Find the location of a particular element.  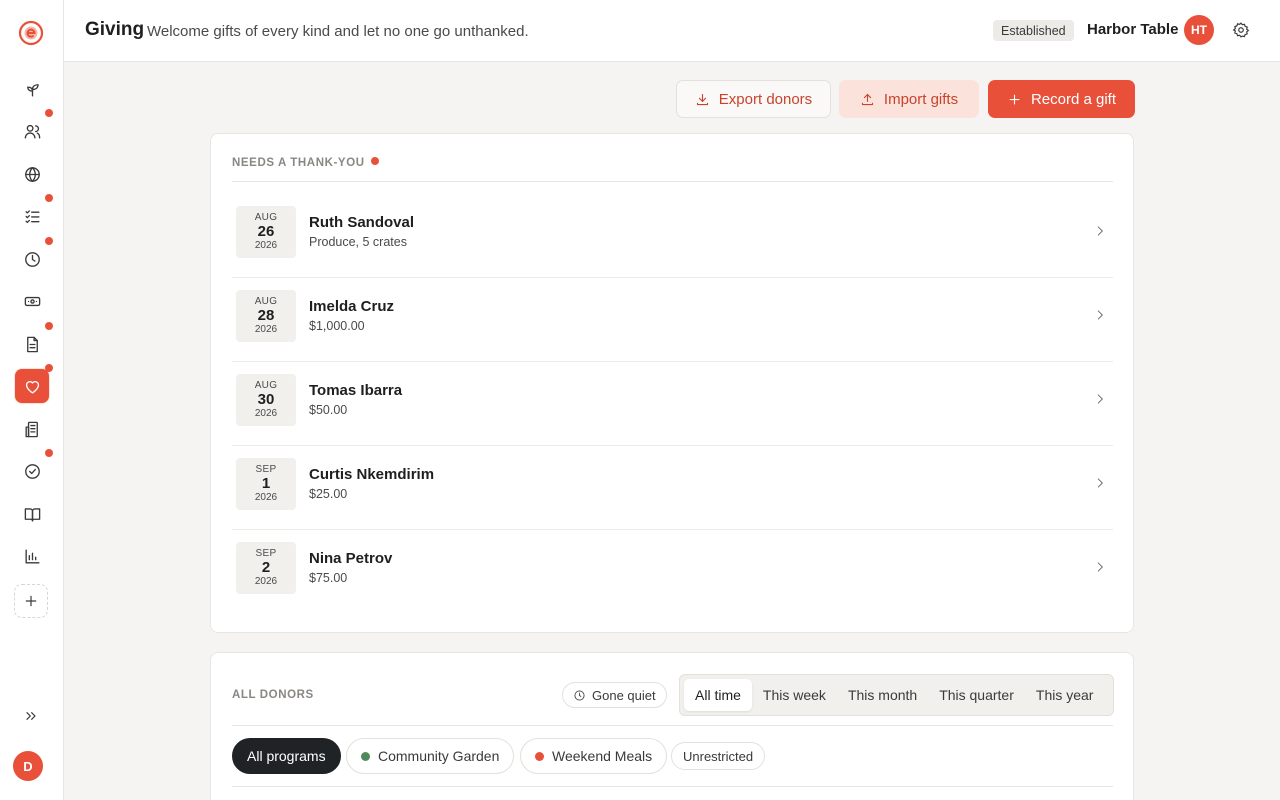

building-icon is located at coordinates (31, 429).